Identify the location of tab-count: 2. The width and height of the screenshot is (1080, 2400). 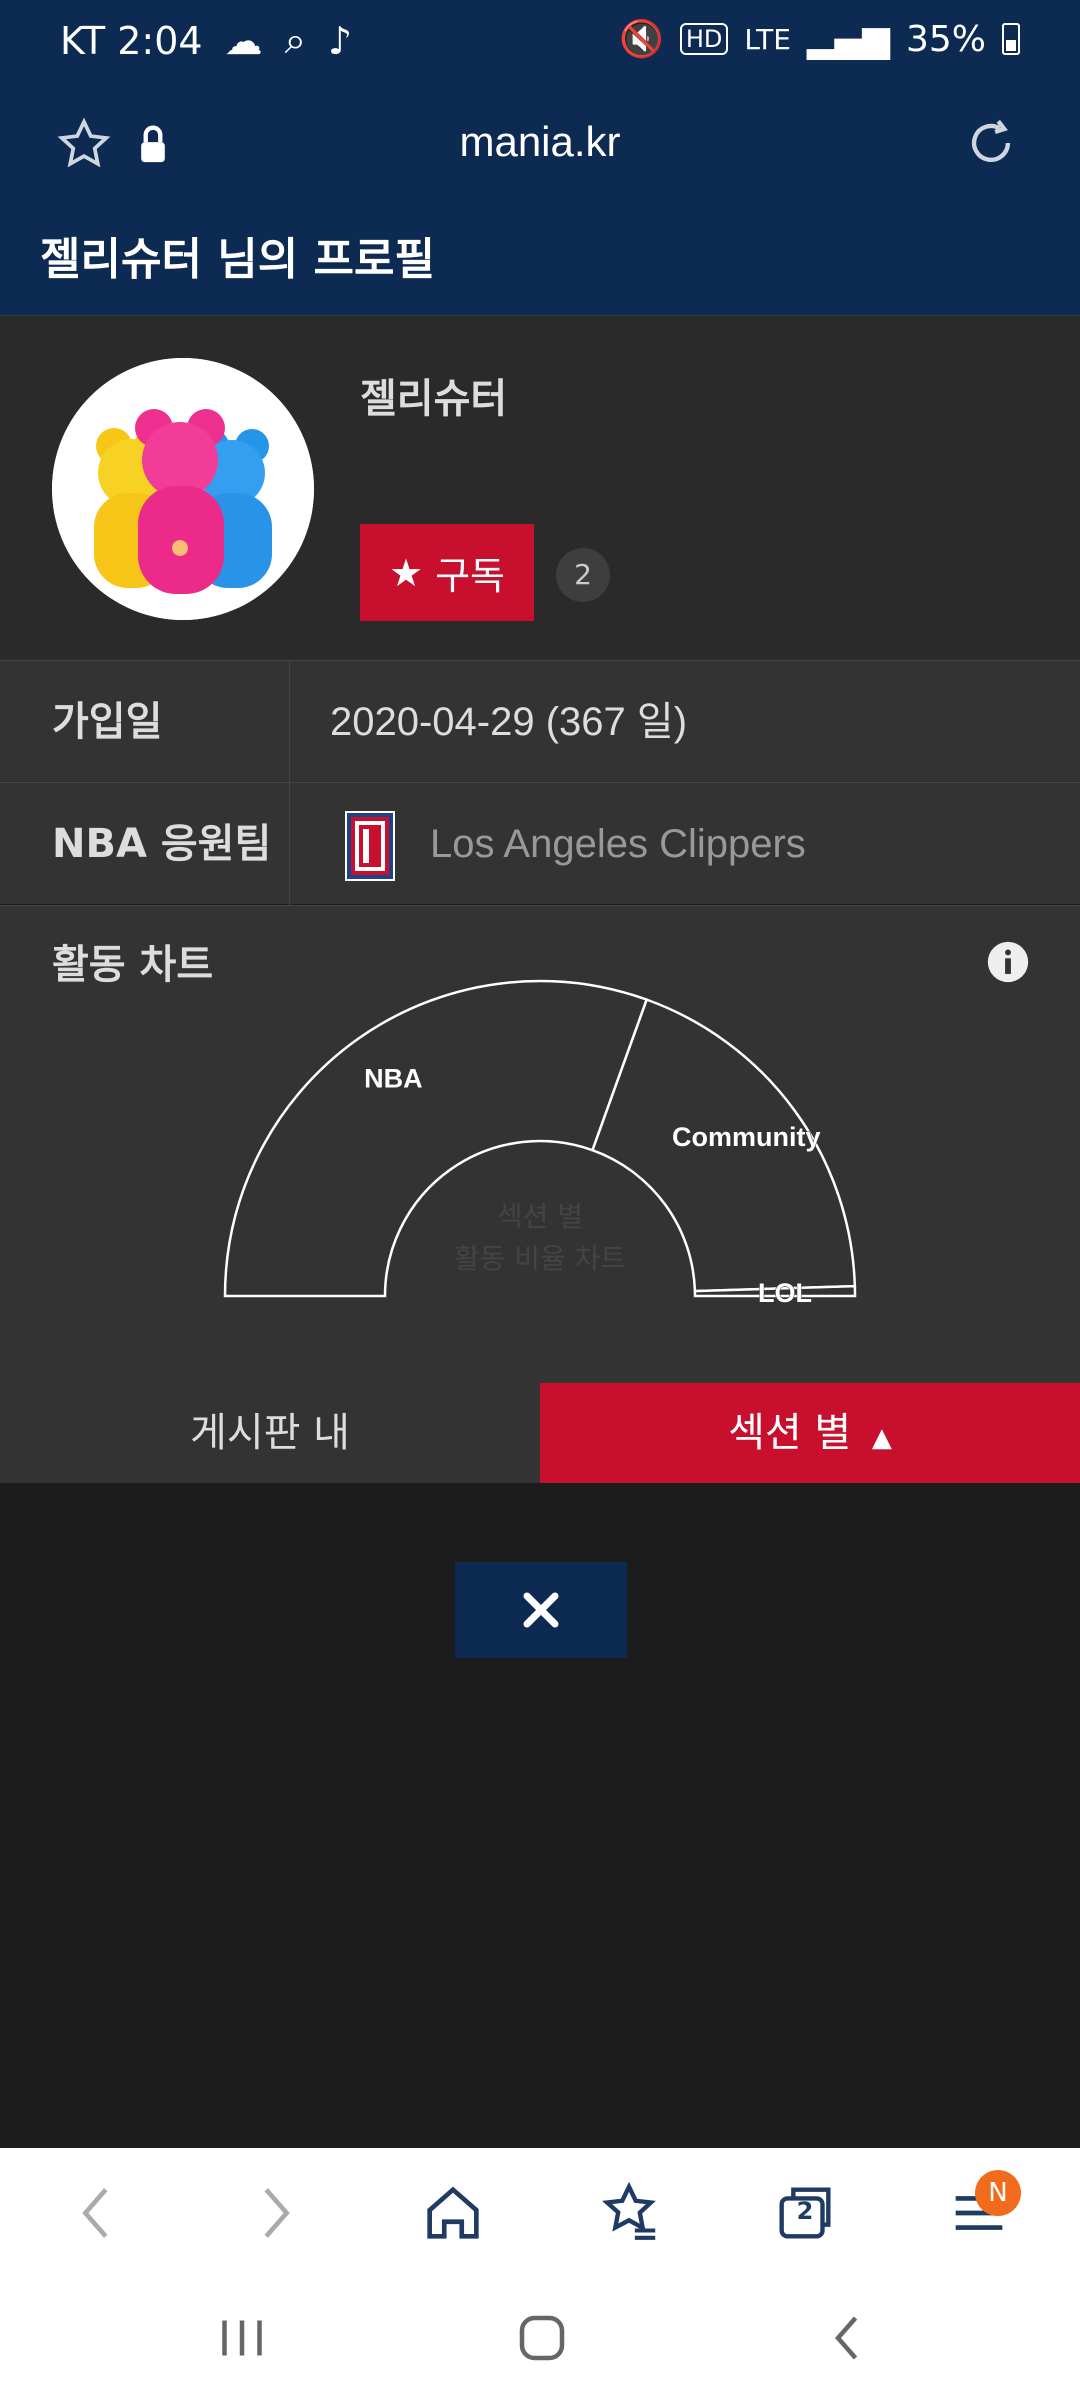
(805, 2211).